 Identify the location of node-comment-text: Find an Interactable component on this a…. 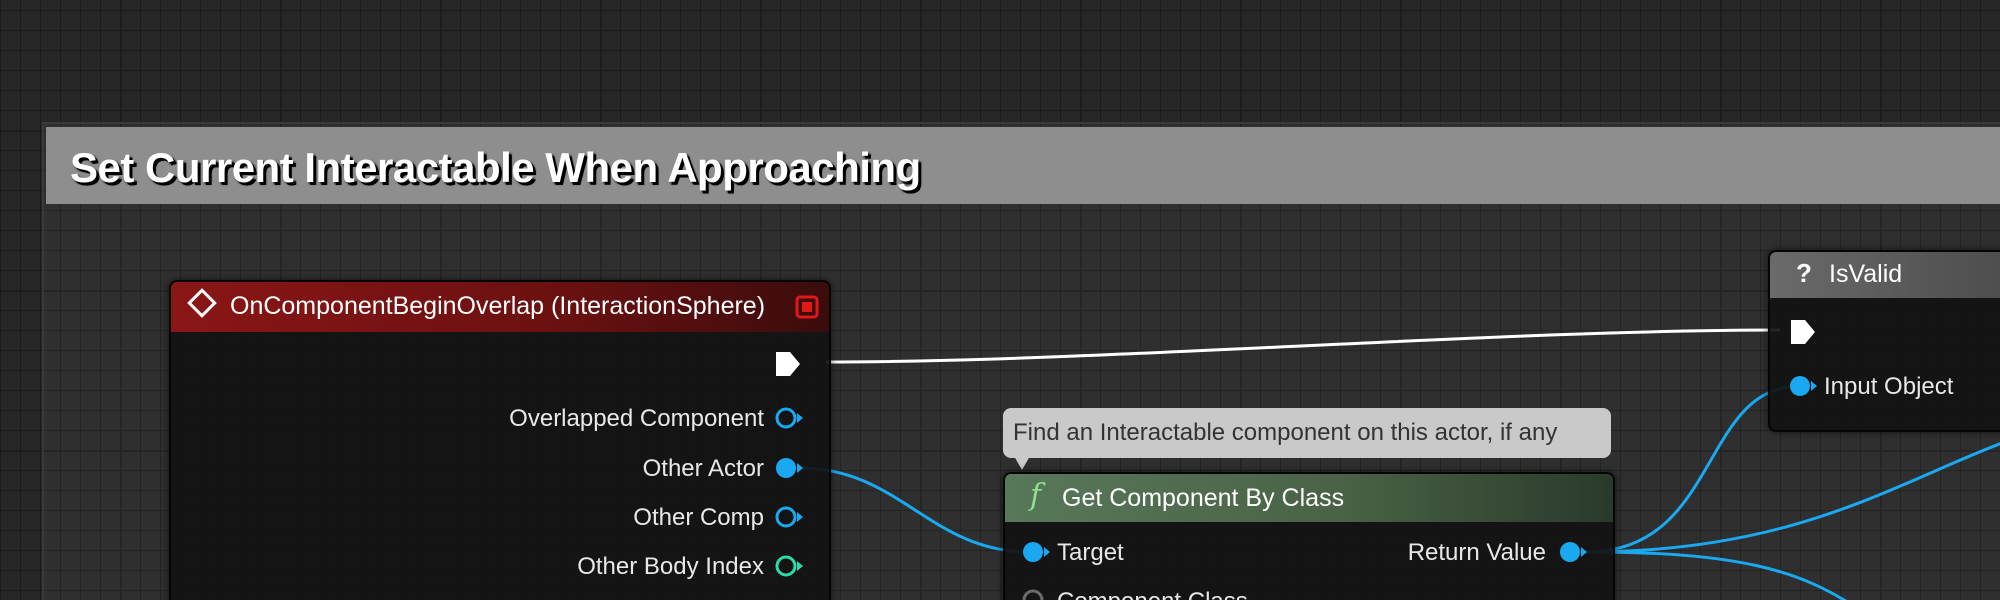
(1285, 432).